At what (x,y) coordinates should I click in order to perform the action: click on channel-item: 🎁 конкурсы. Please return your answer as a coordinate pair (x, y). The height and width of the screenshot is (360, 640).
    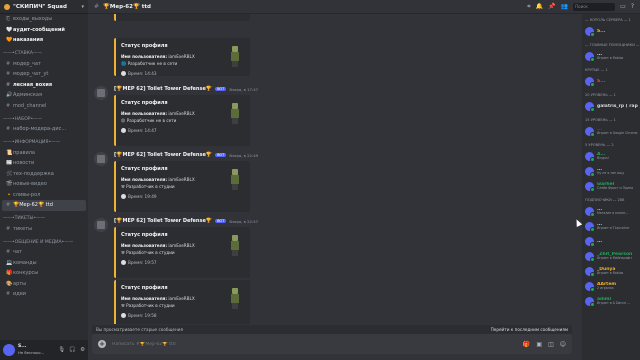
    Looking at the image, I should click on (44, 273).